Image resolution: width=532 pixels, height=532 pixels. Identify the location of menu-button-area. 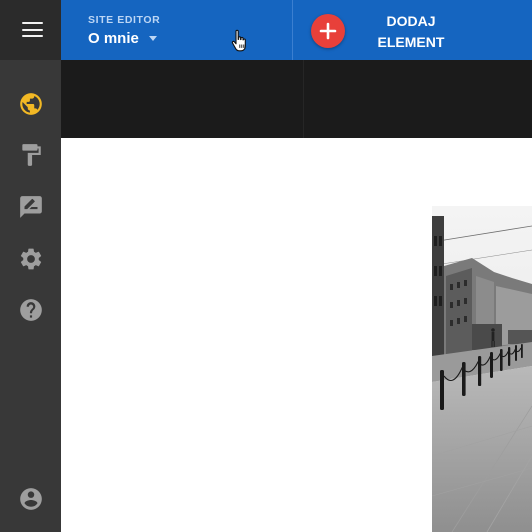
(30, 30).